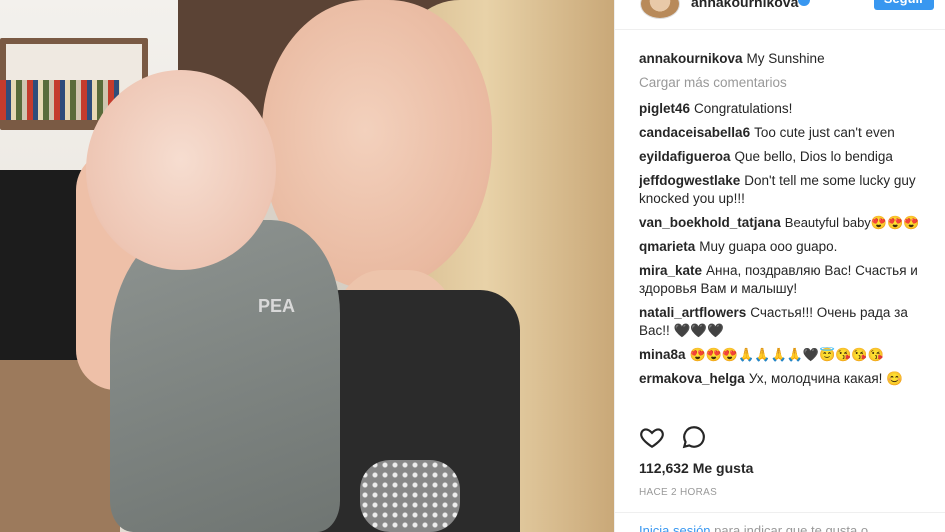 This screenshot has height=532, width=945. Describe the element at coordinates (685, 156) in the screenshot. I see `comment-username: eyildafigueroa` at that location.